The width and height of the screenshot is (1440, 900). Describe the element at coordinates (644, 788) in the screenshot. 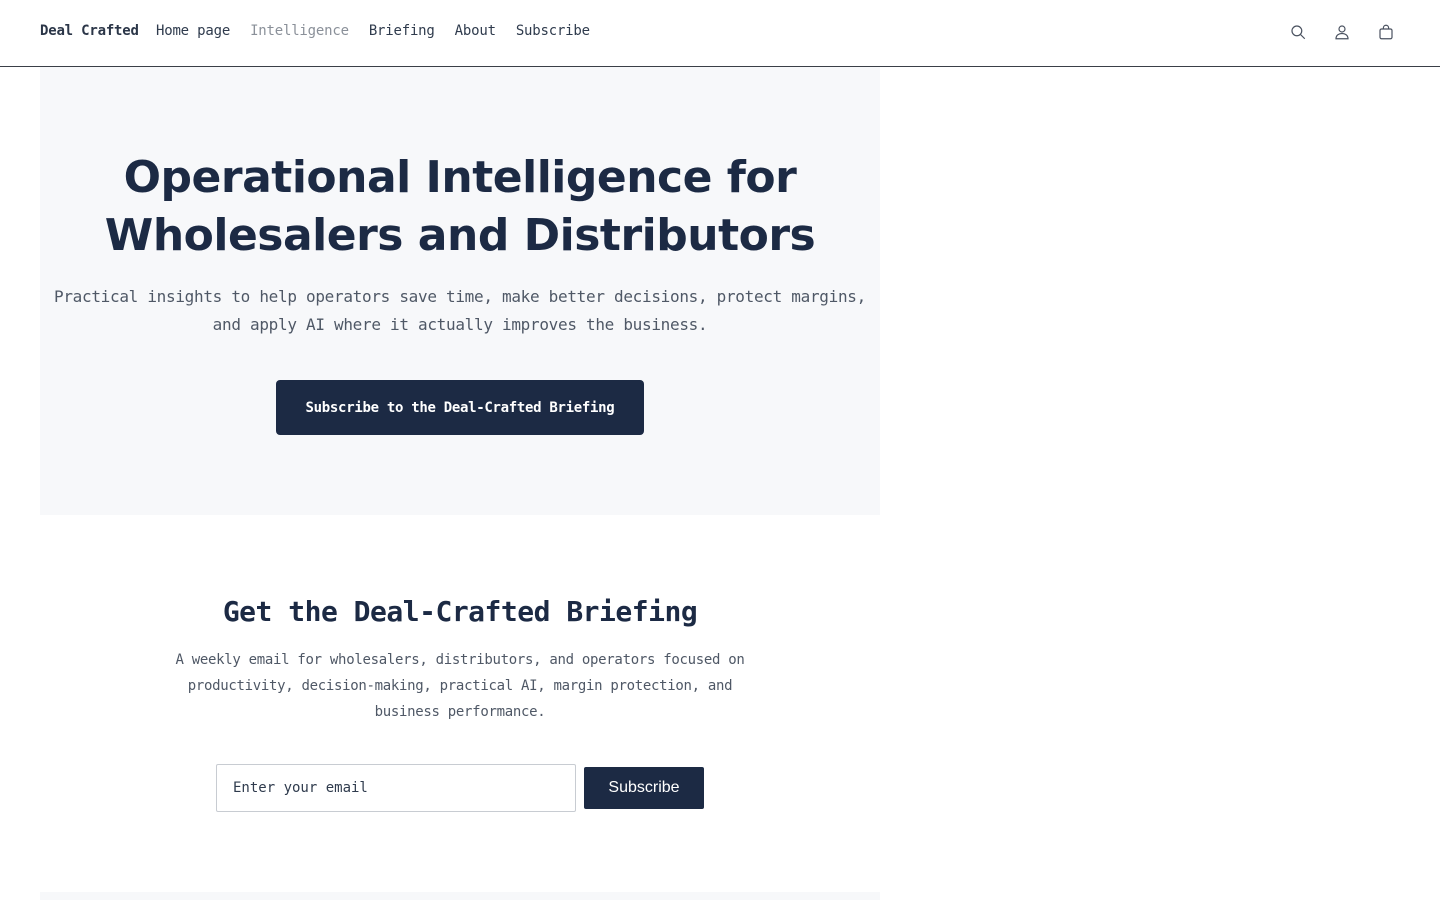

I see `subscribe-button: Subscribe` at that location.